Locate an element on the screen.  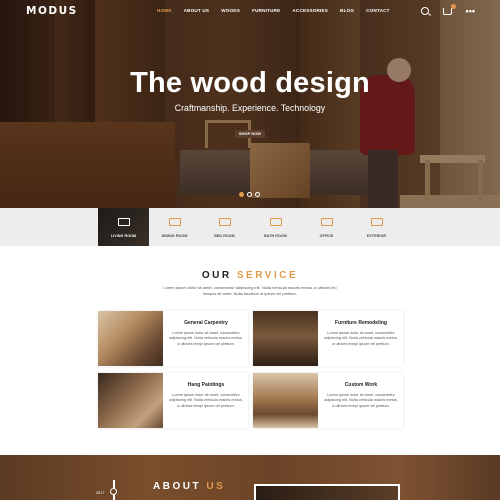
category-label: EXTERIOR is located at coordinates (376, 236).